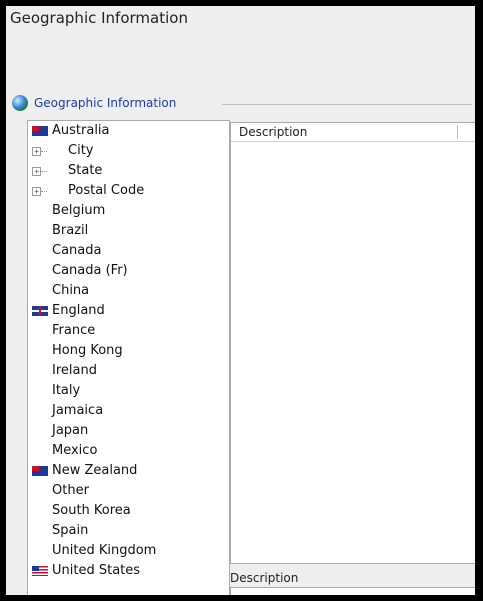  What do you see at coordinates (40, 471) in the screenshot?
I see `new-zealand-flag-icon` at bounding box center [40, 471].